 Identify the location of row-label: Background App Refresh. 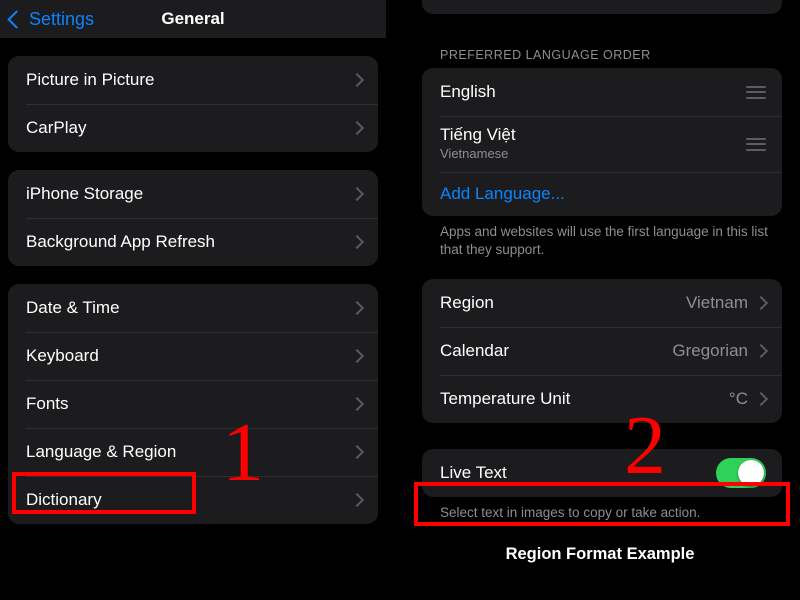
(121, 241).